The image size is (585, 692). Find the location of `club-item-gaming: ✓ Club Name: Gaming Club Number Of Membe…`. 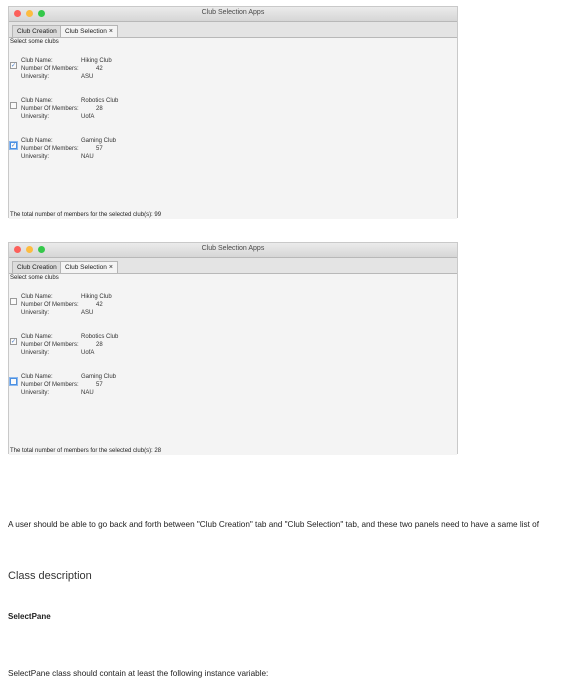

club-item-gaming: ✓ Club Name: Gaming Club Number Of Membe… is located at coordinates (159, 149).